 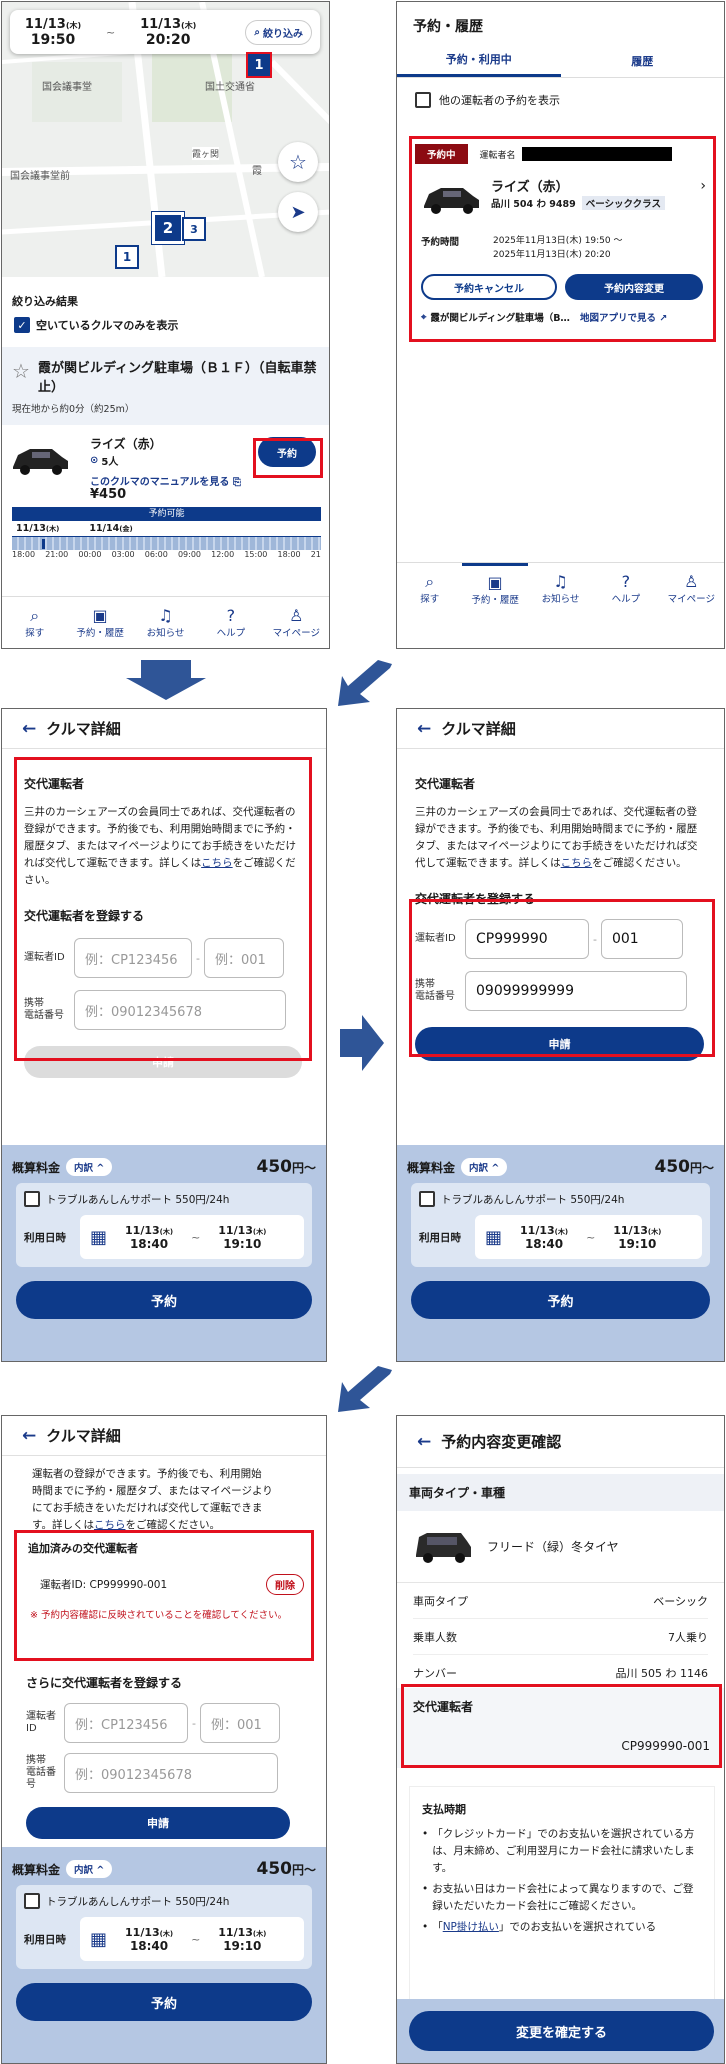 What do you see at coordinates (591, 1237) in the screenshot?
I see `tilde: ~` at bounding box center [591, 1237].